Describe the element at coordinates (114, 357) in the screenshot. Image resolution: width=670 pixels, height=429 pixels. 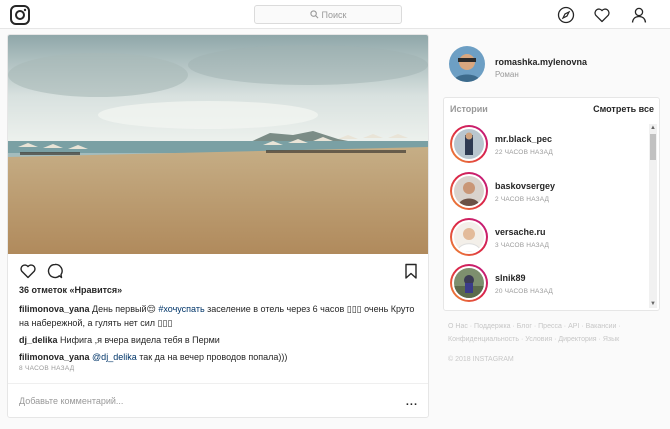
I see `comment-mention: @dj_delika` at that location.